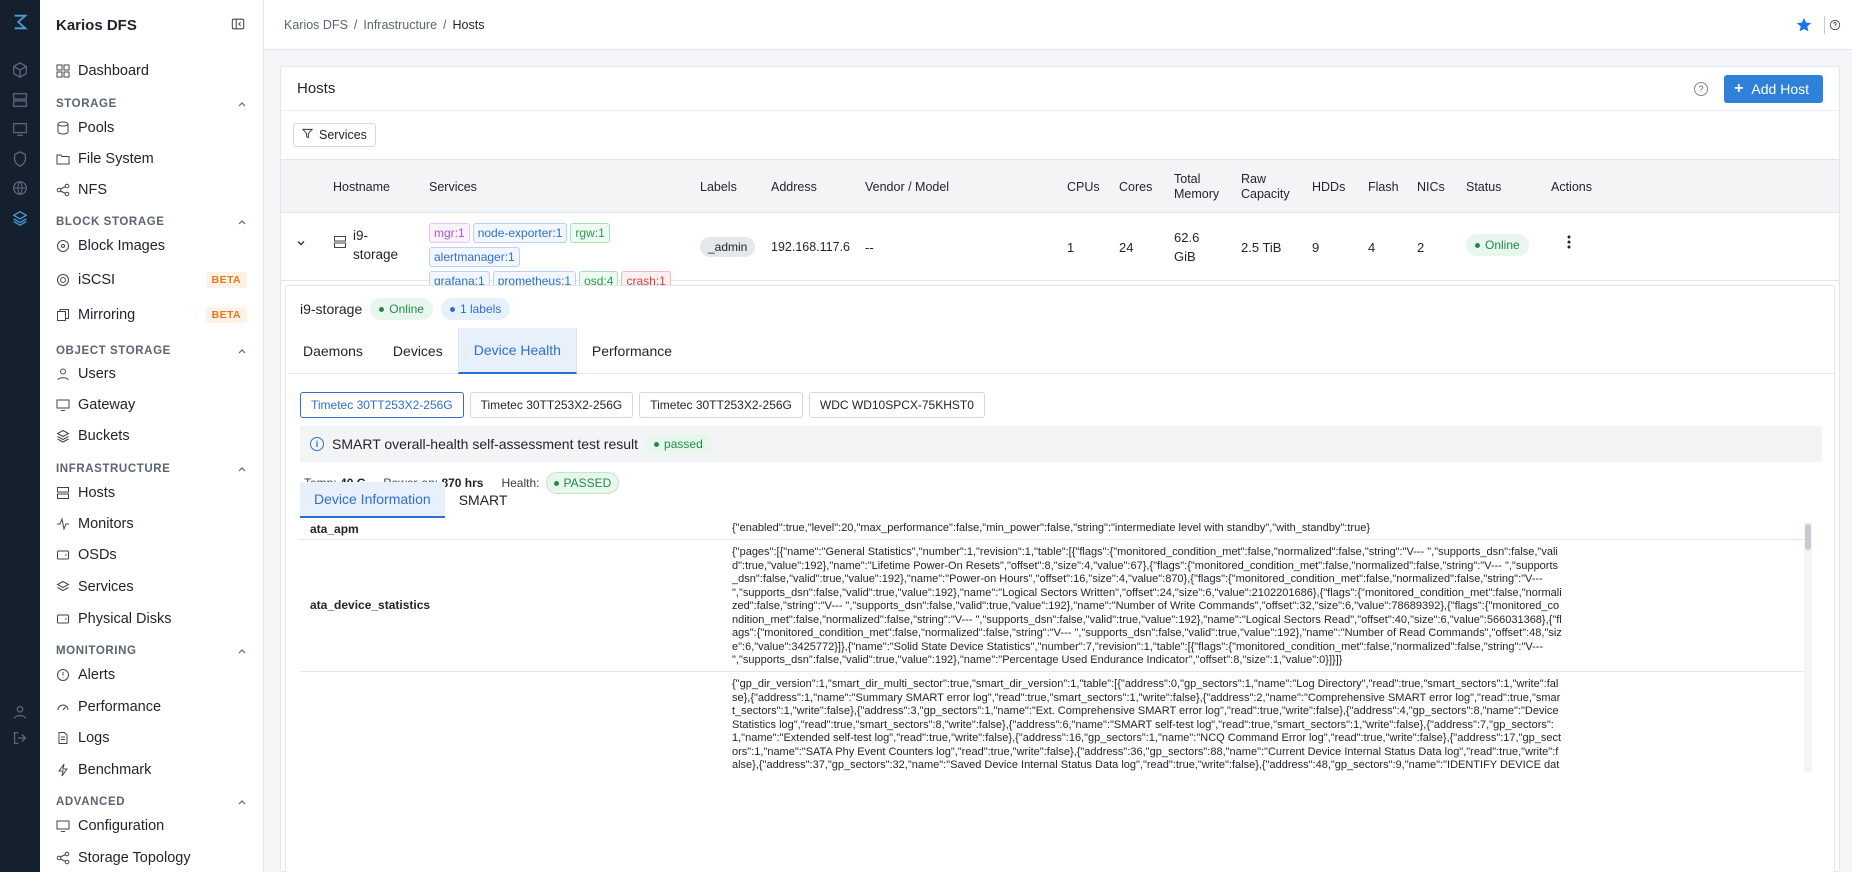 The image size is (1852, 872). I want to click on sidebar-item-label: Mirroring, so click(107, 315).